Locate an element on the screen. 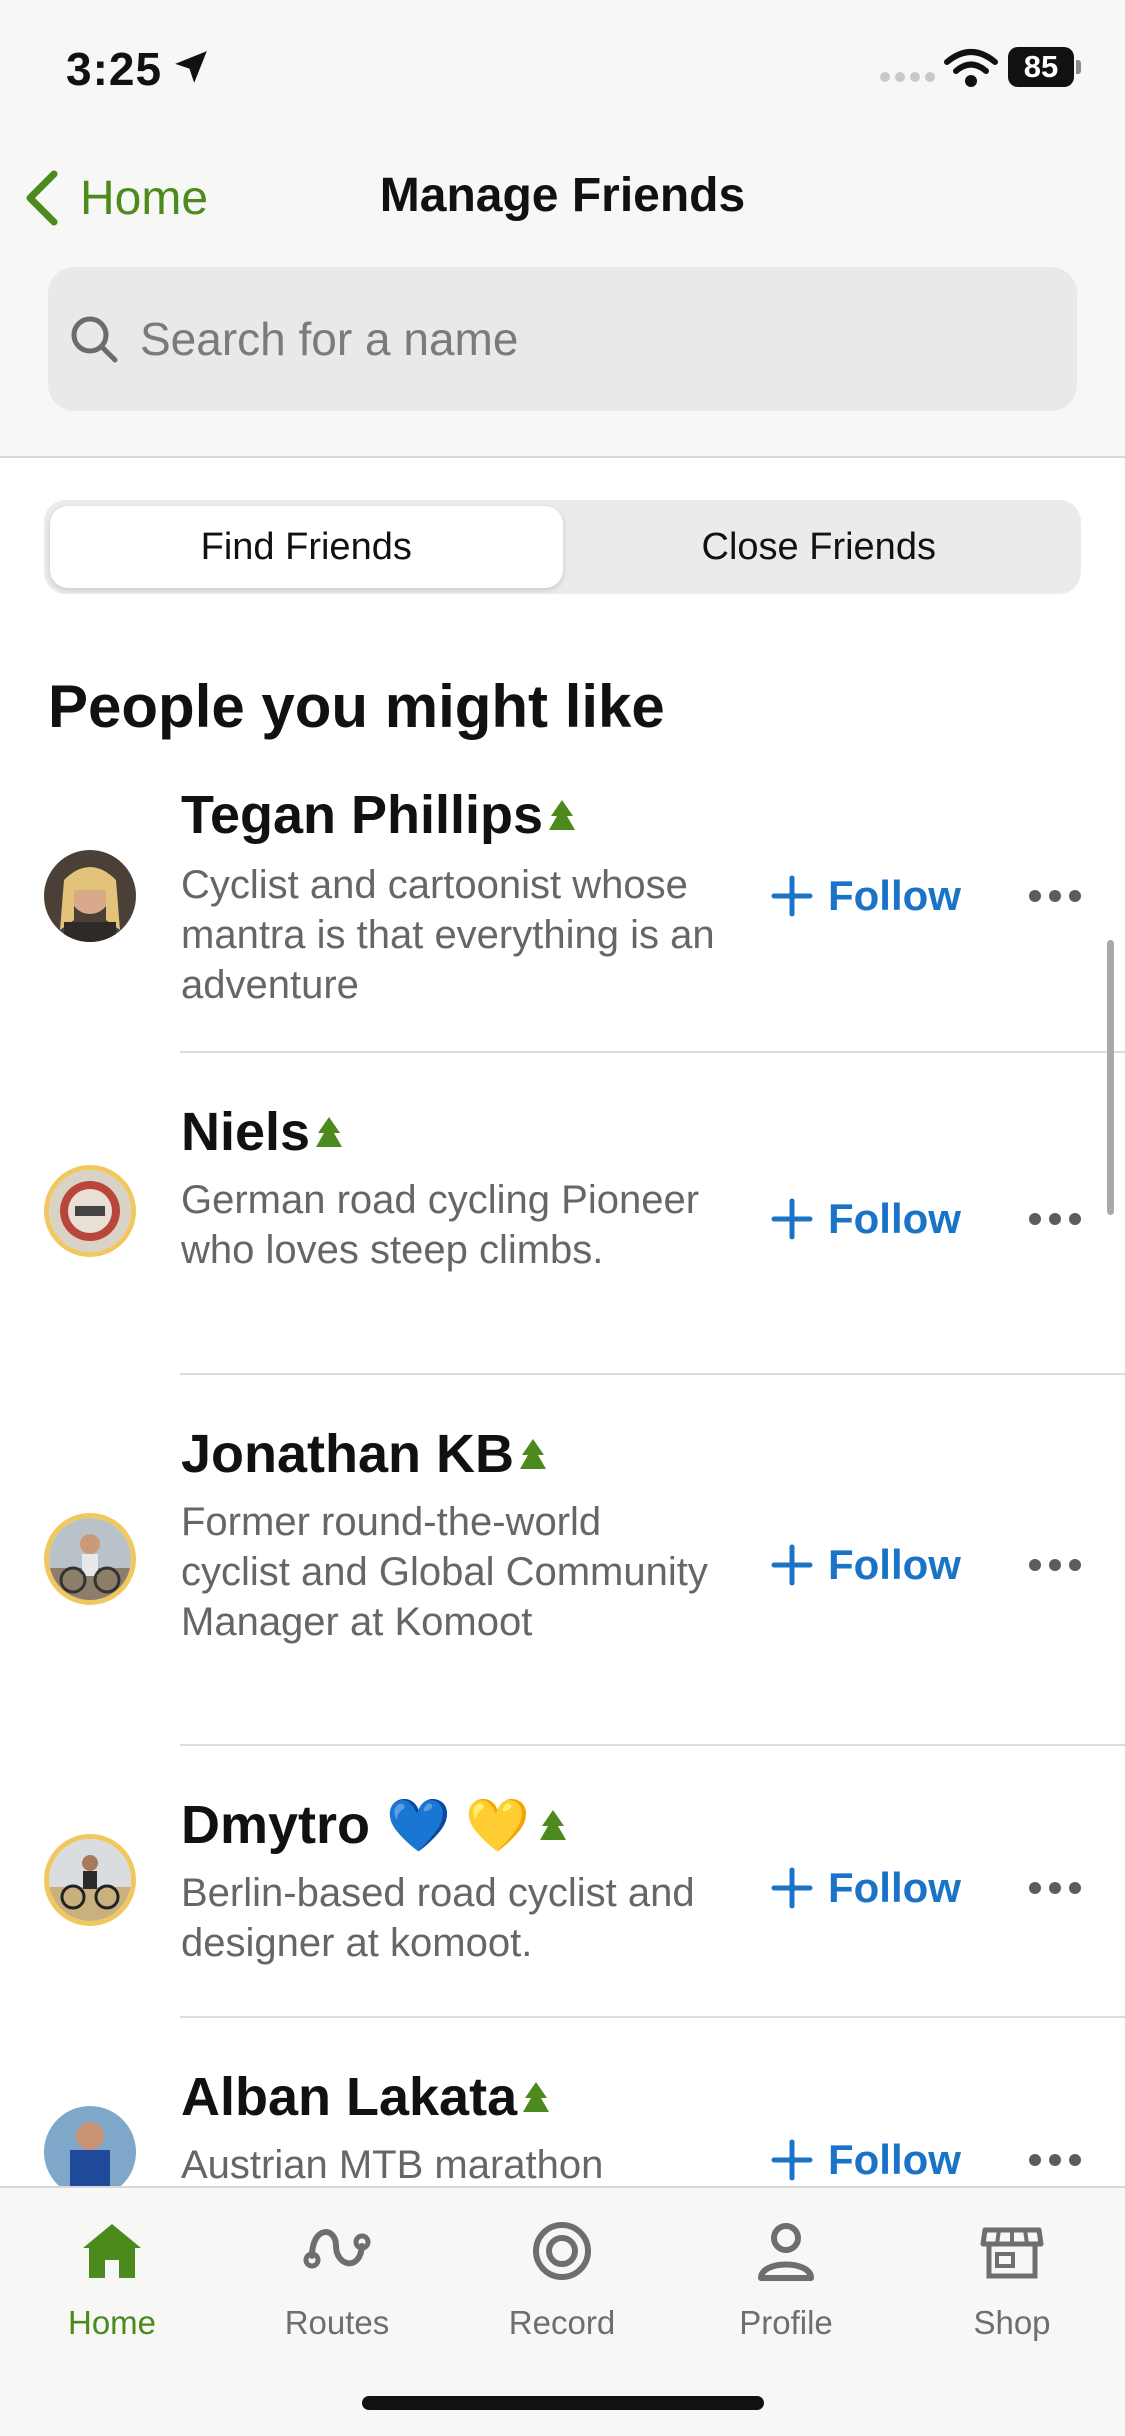 Image resolution: width=1125 pixels, height=2436 pixels. battery-indicator: 85 is located at coordinates (1041, 67).